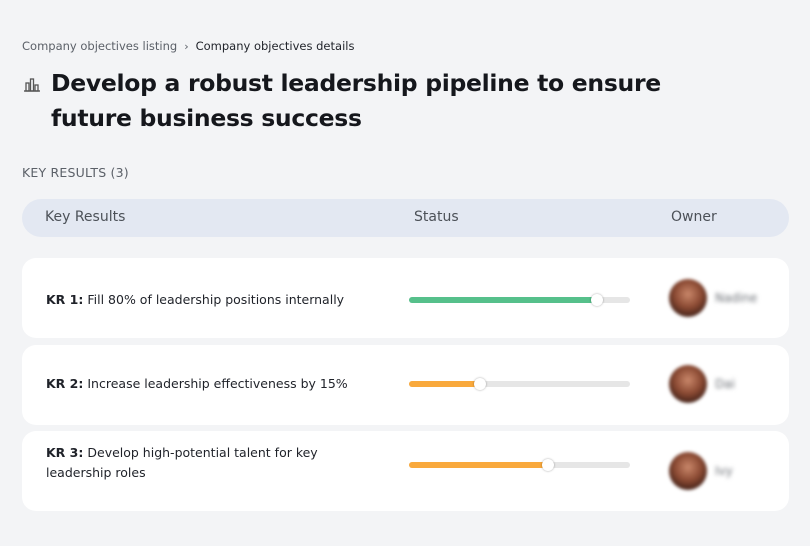 This screenshot has width=810, height=546. I want to click on key-result-prefix: KR 2:, so click(65, 383).